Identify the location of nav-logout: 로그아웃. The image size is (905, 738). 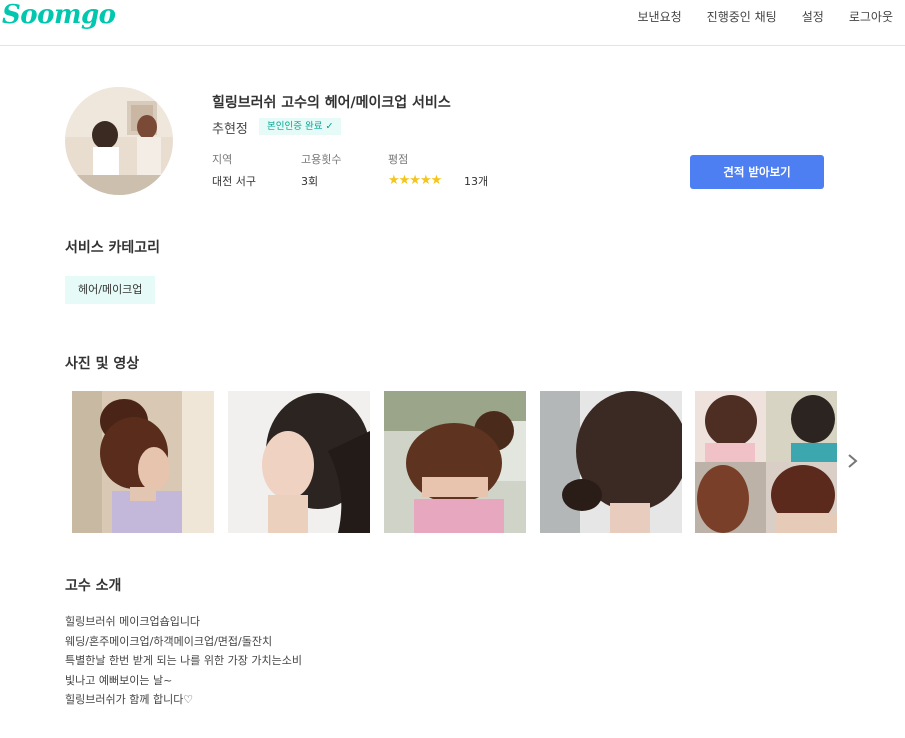
(871, 16).